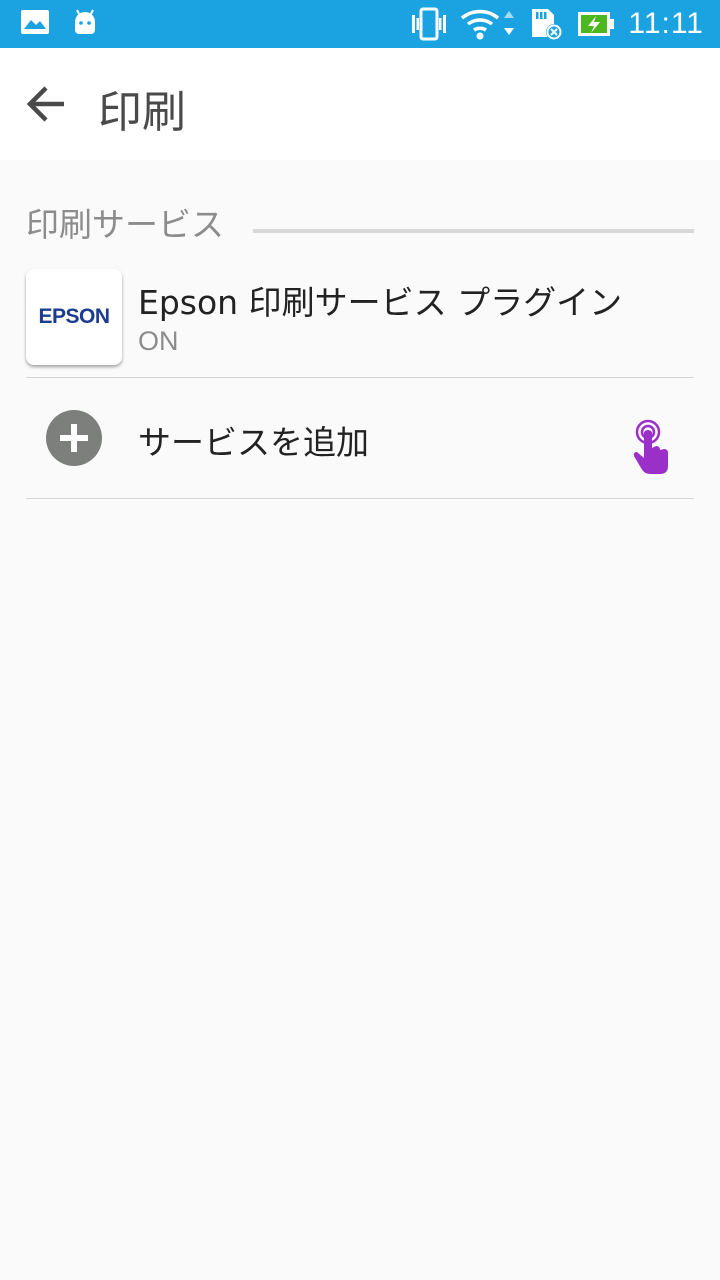 The image size is (720, 1280). I want to click on android-icon, so click(85, 22).